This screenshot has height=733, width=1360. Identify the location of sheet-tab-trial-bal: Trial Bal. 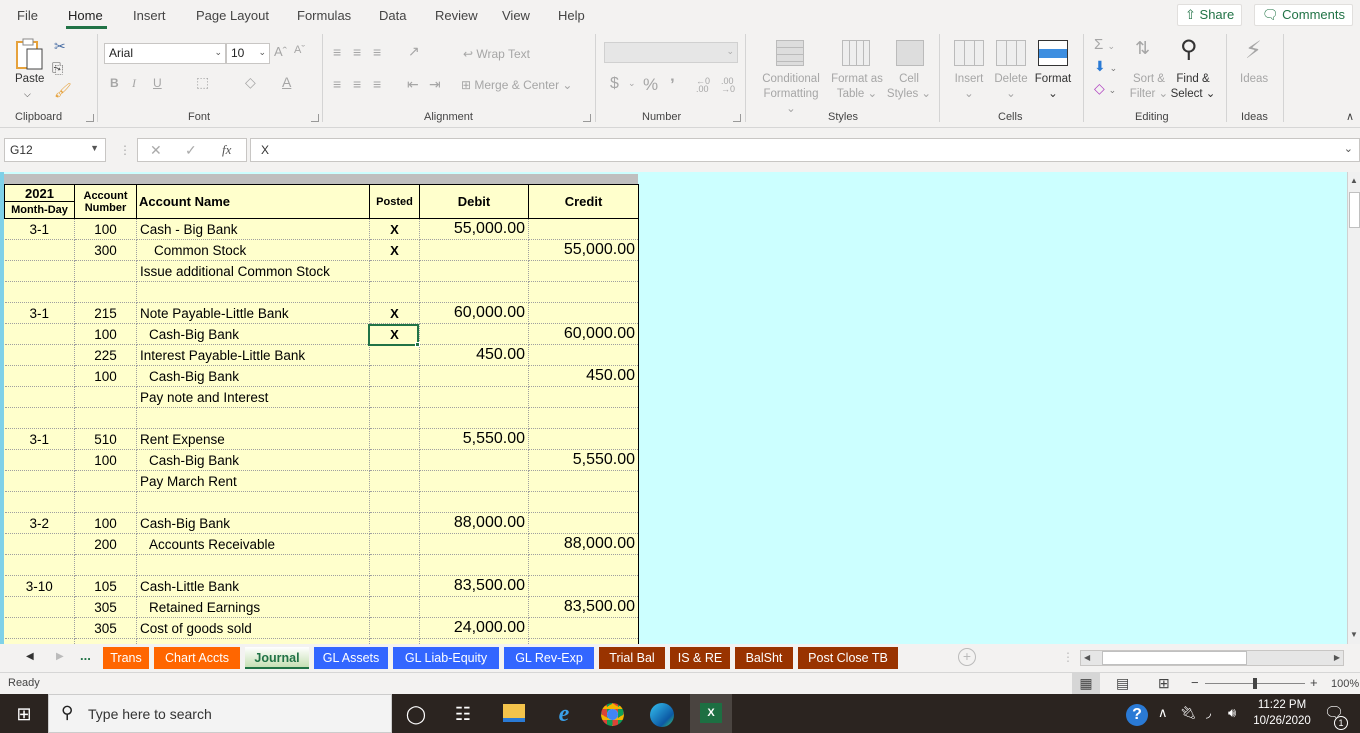
(632, 658).